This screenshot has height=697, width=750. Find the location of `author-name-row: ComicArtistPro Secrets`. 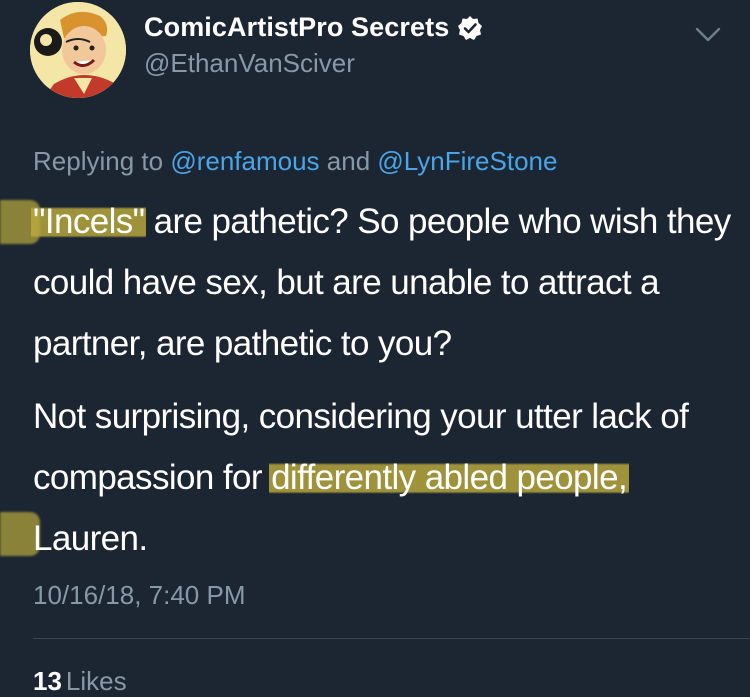

author-name-row: ComicArtistPro Secrets is located at coordinates (313, 27).